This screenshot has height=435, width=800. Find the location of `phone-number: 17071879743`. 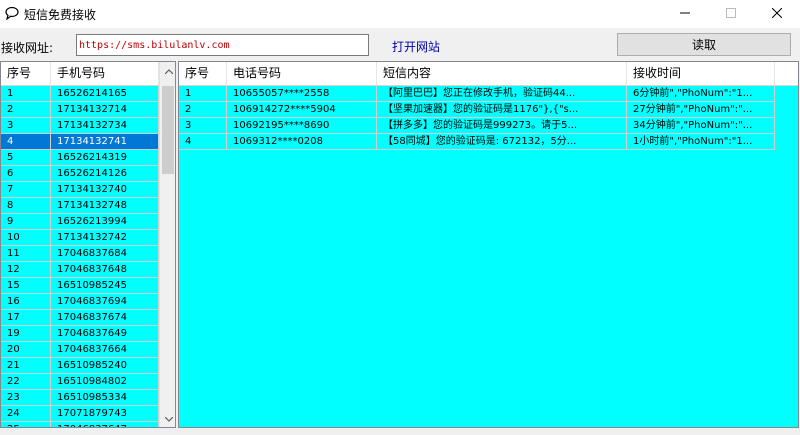

phone-number: 17071879743 is located at coordinates (105, 414).